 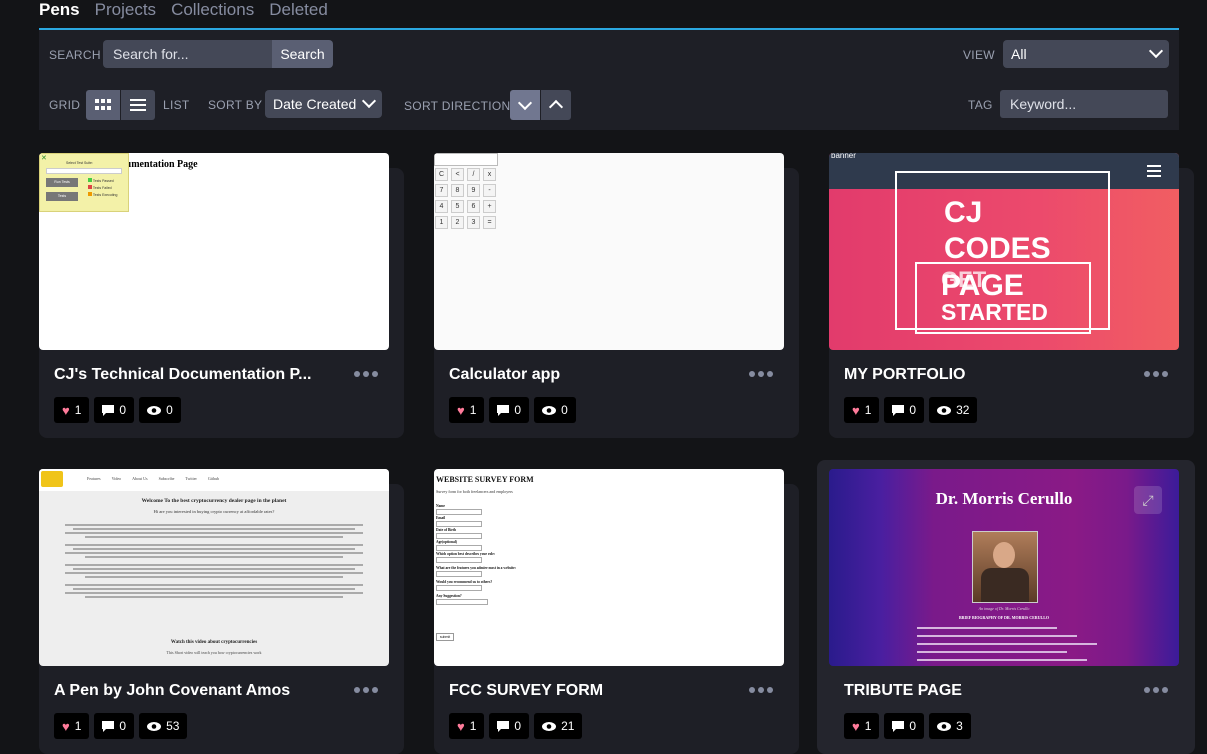 I want to click on views-stat: 21, so click(x=558, y=726).